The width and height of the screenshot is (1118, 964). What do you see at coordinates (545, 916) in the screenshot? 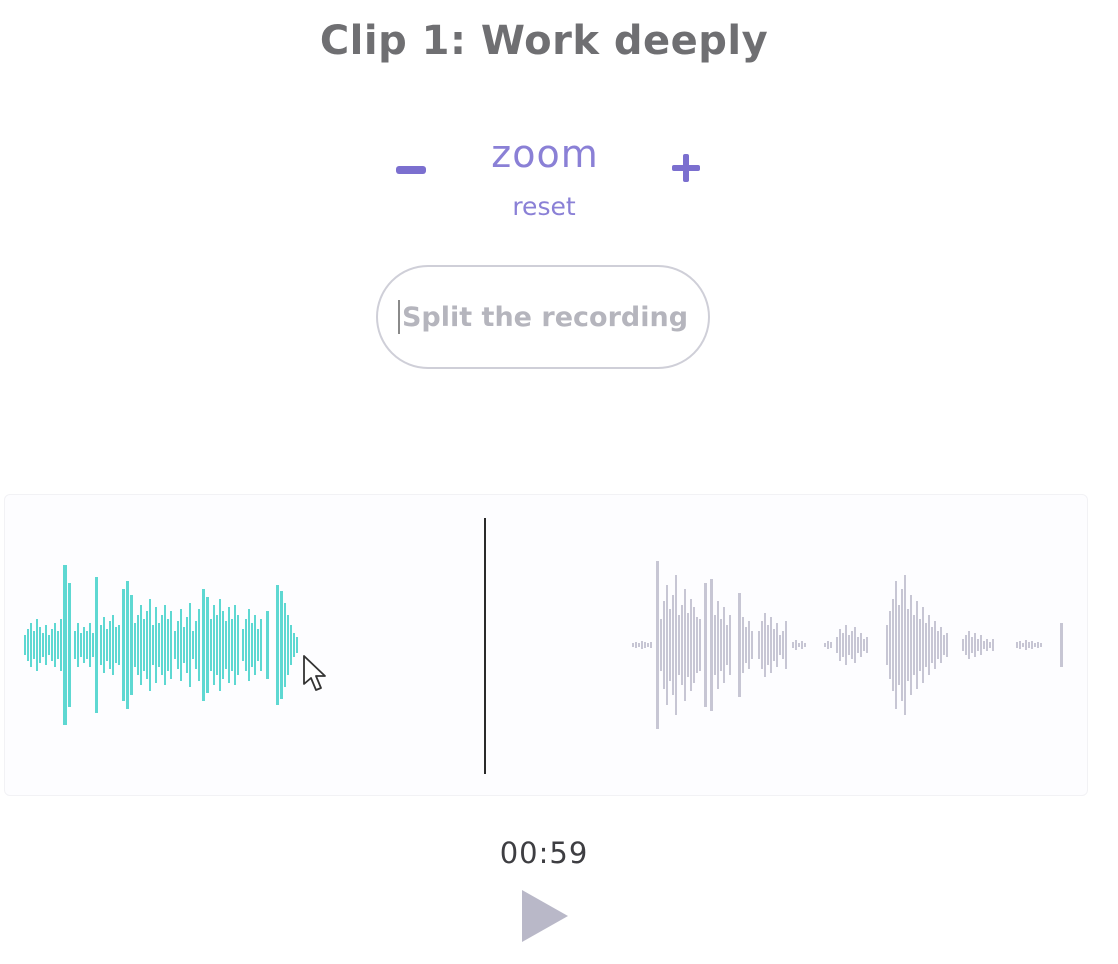
I see `play-icon` at bounding box center [545, 916].